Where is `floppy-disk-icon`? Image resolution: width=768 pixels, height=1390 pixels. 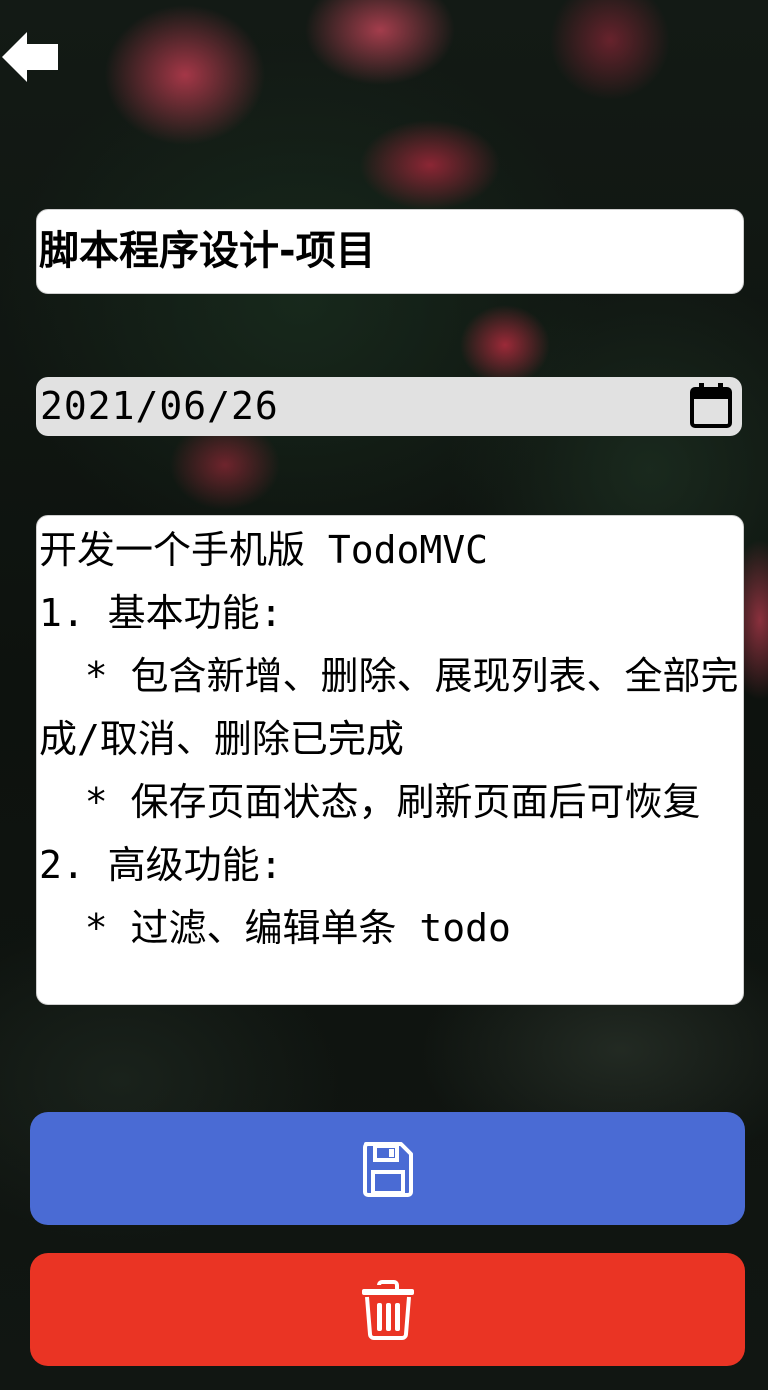 floppy-disk-icon is located at coordinates (387, 1169).